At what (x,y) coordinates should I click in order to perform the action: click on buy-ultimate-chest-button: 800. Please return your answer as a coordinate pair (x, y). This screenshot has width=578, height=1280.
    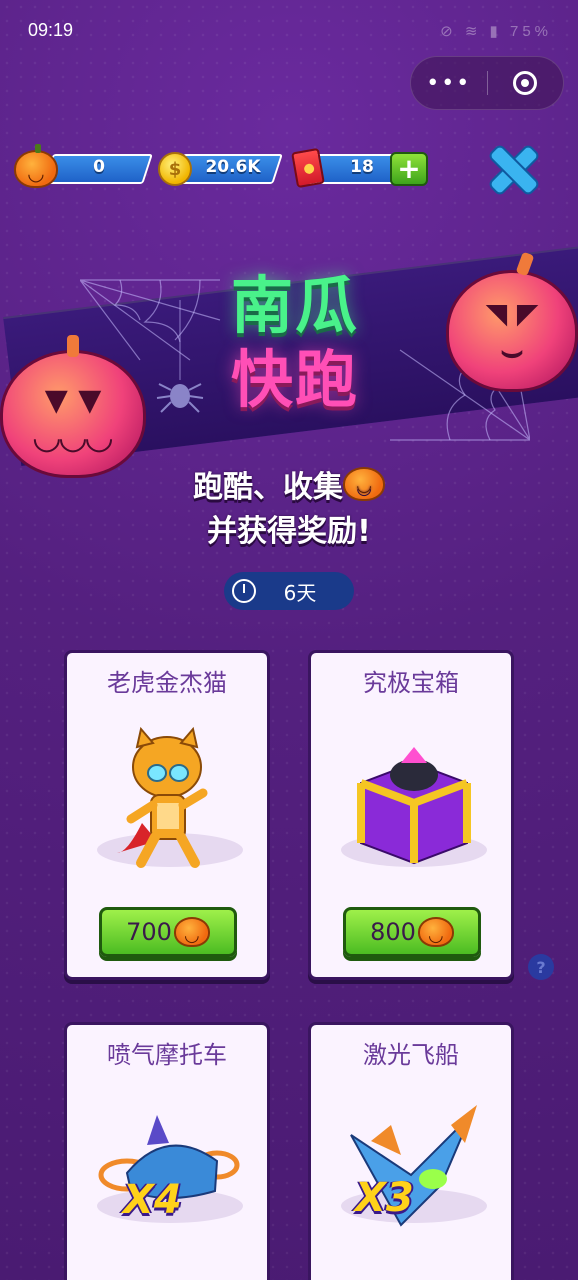
    Looking at the image, I should click on (412, 932).